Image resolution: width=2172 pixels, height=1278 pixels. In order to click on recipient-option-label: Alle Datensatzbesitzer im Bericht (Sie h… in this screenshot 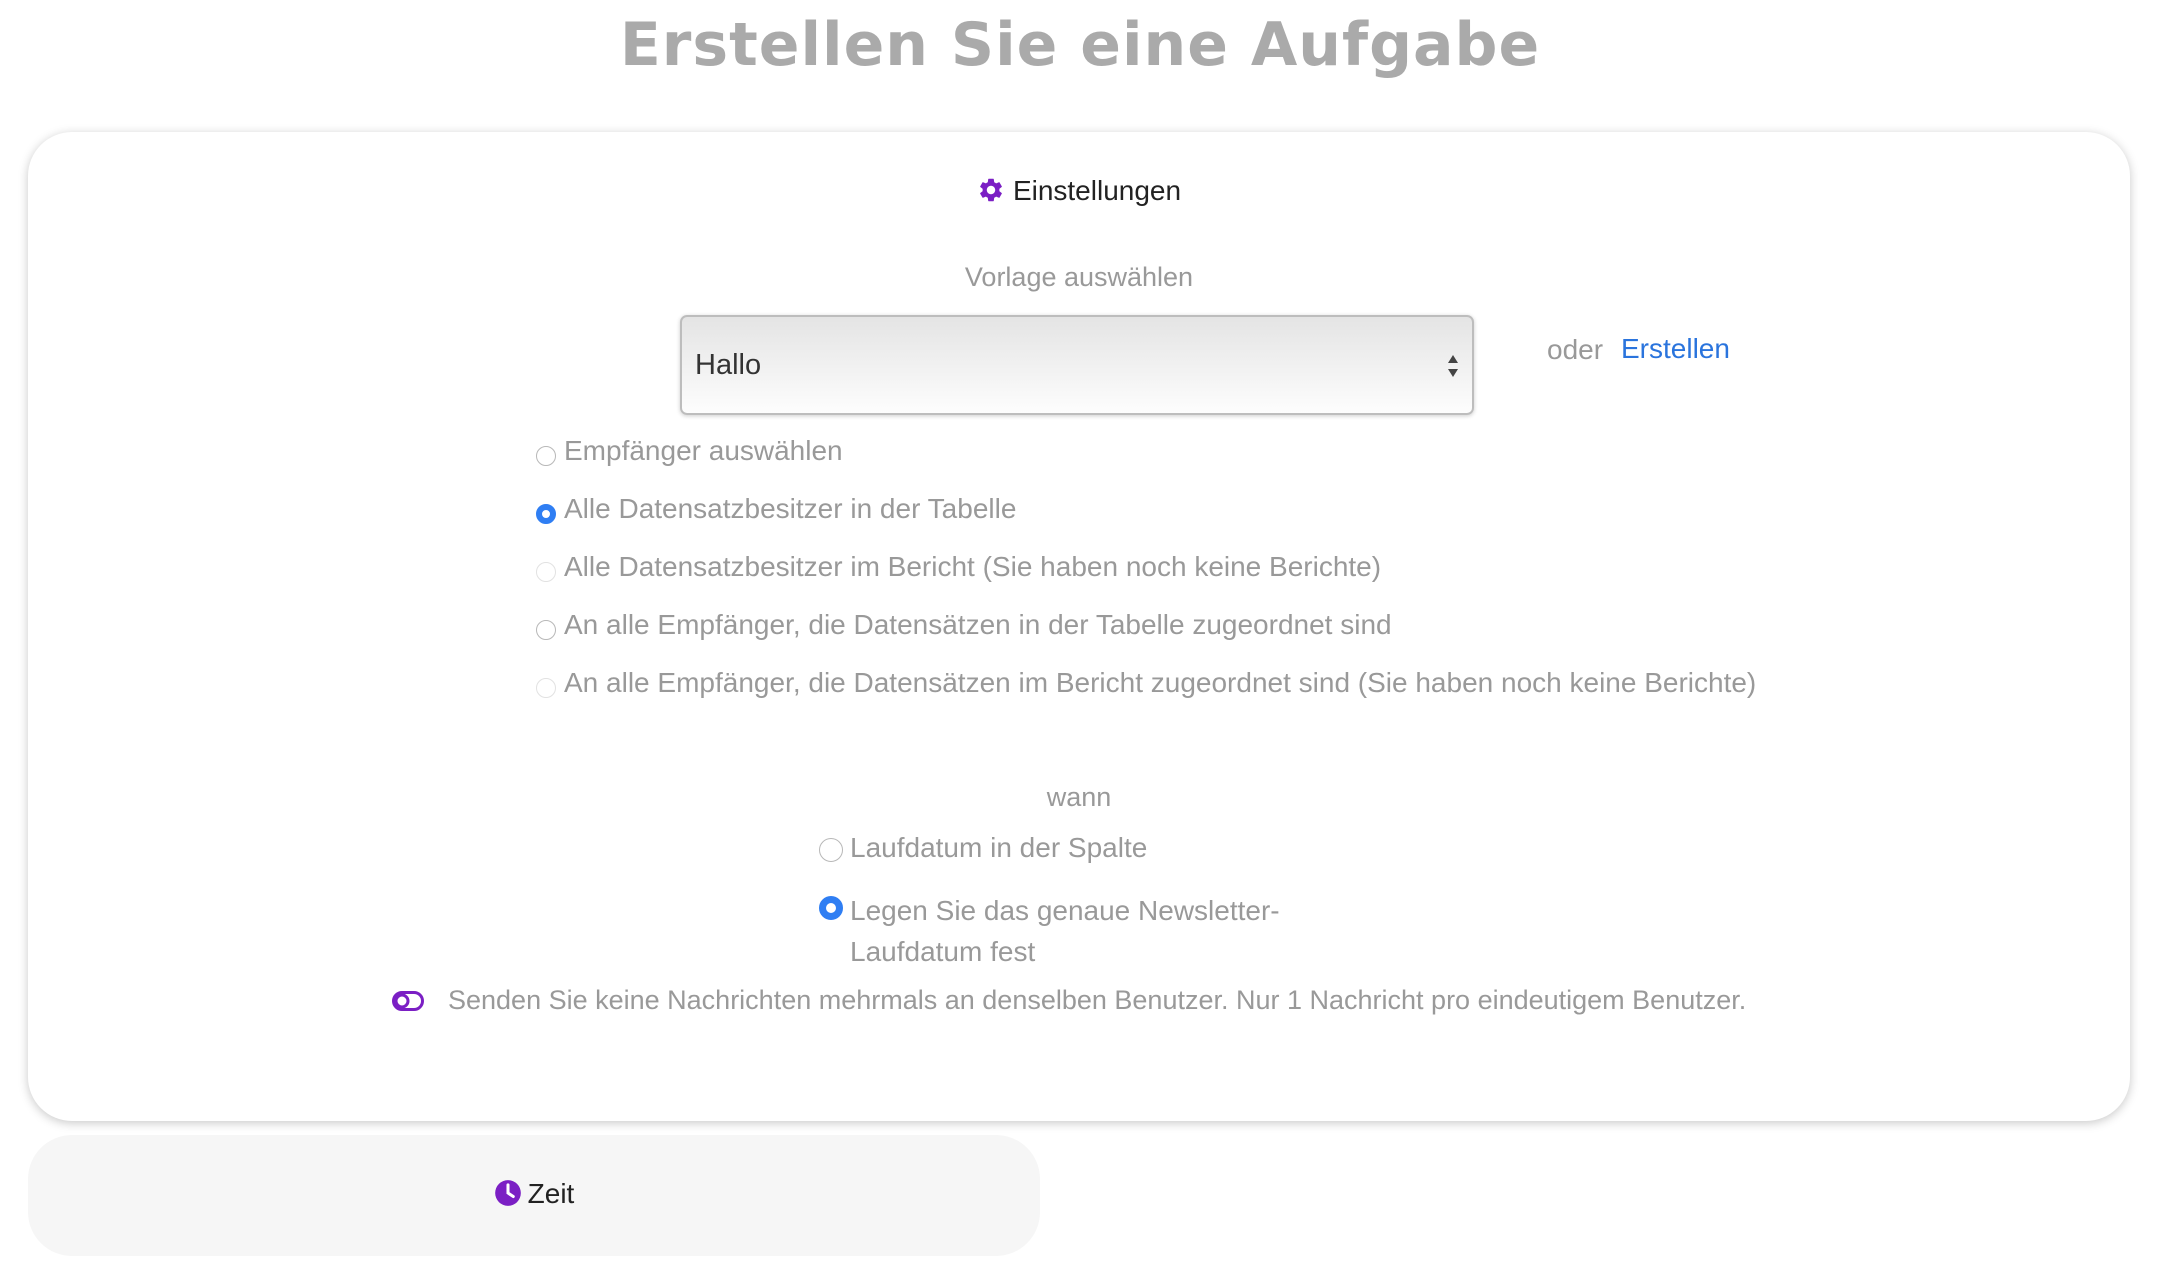, I will do `click(973, 566)`.